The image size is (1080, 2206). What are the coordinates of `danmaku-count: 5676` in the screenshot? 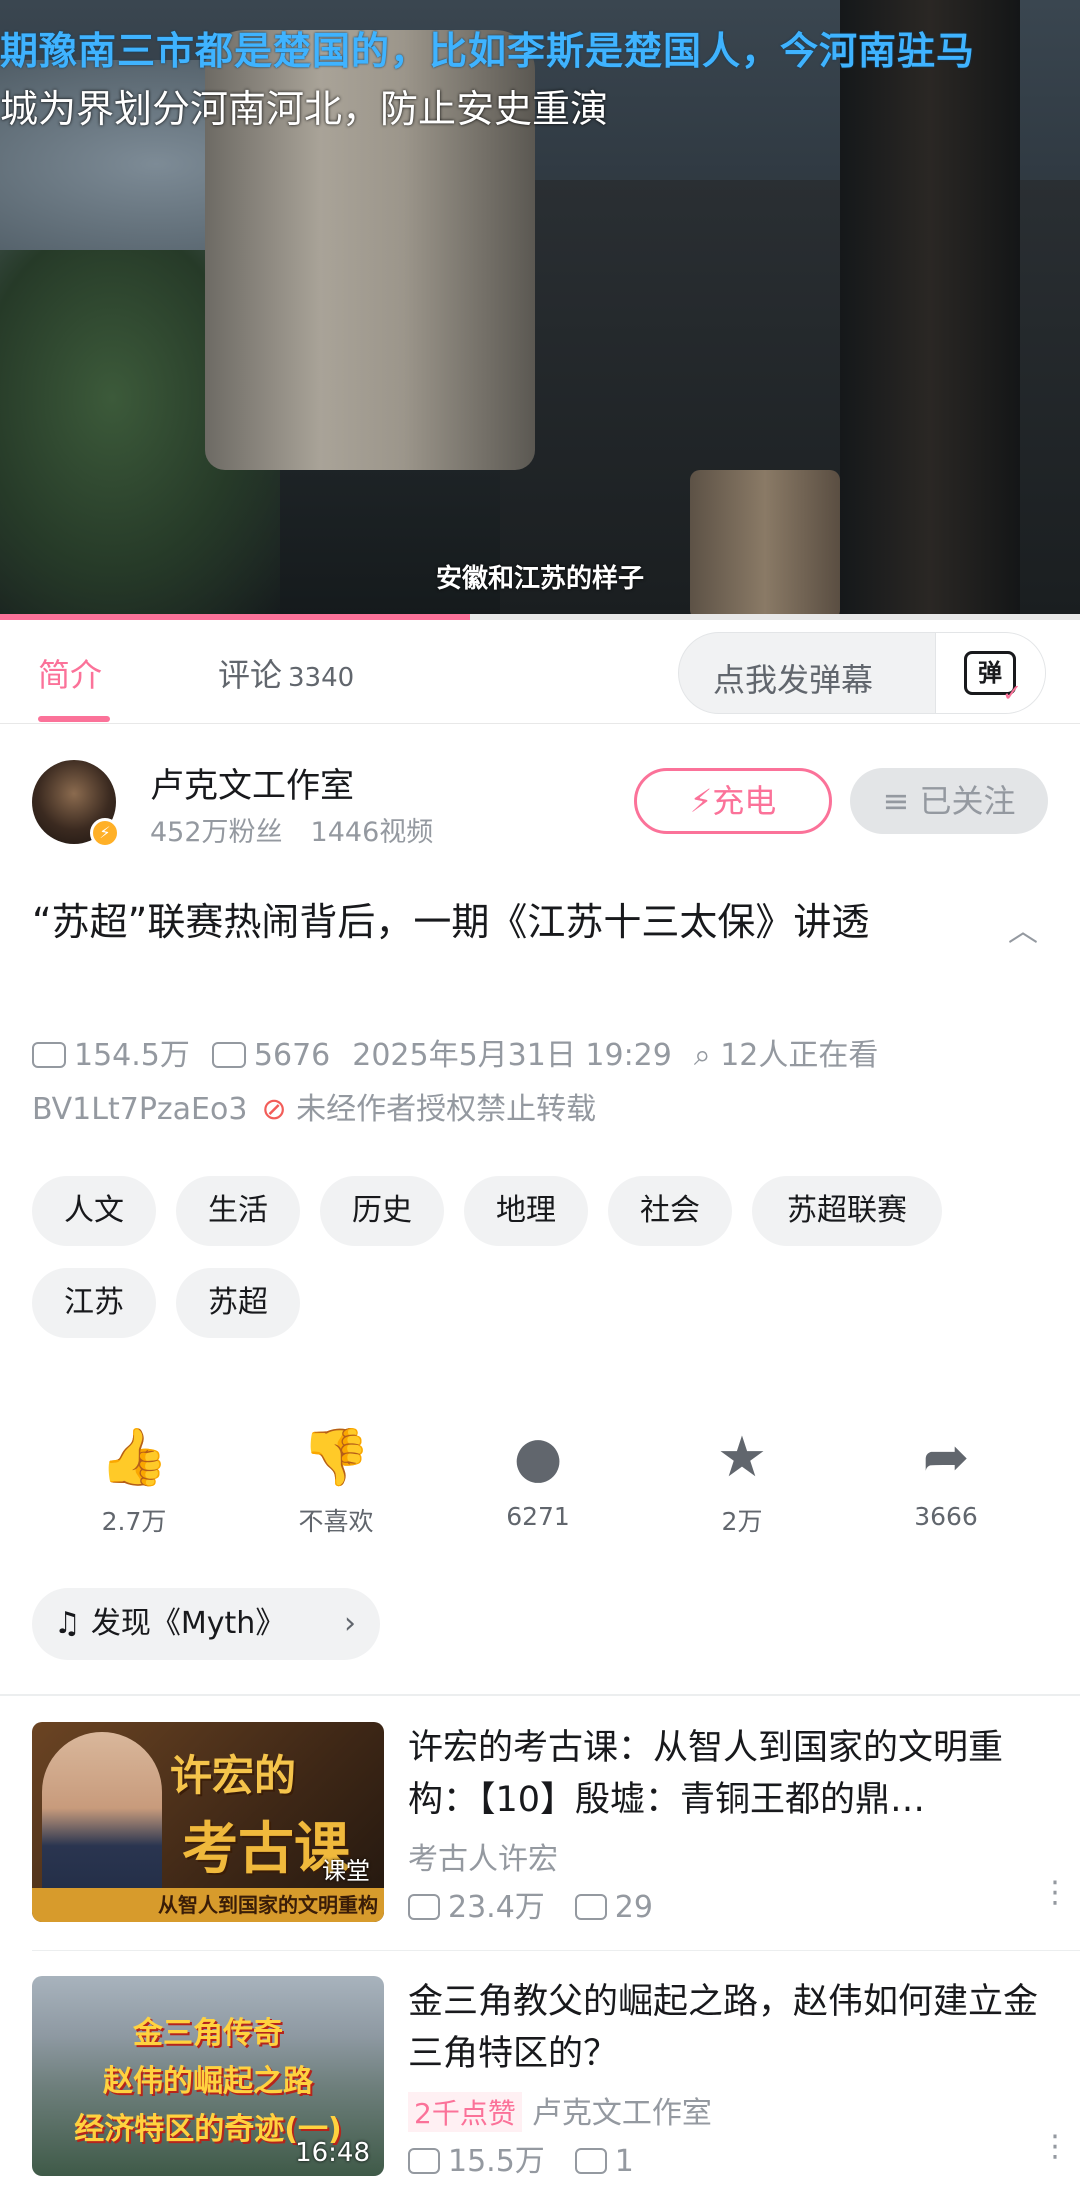 It's located at (292, 1055).